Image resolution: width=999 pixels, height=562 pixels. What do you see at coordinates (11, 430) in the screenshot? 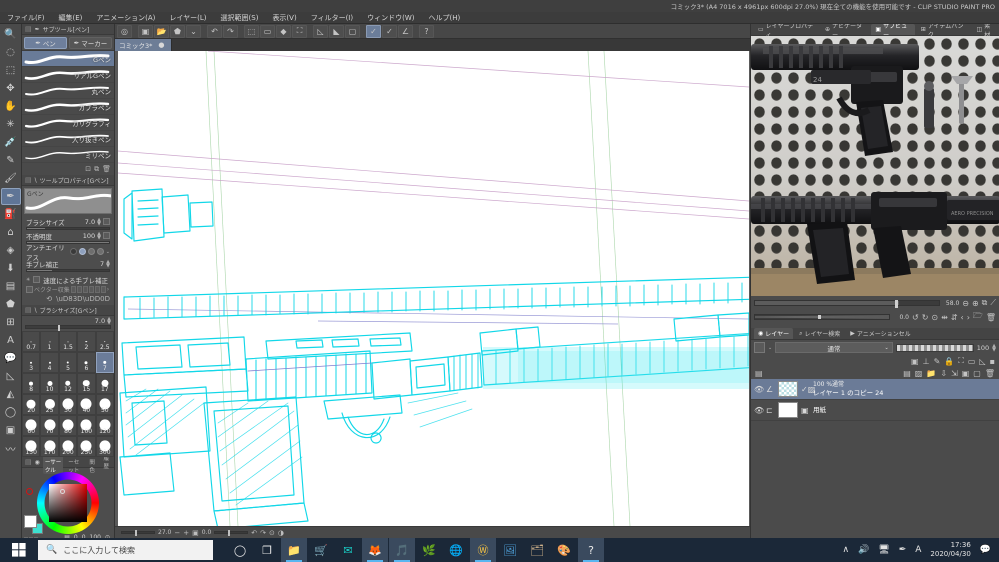
I see `color-swatch-tool: ▣` at bounding box center [11, 430].